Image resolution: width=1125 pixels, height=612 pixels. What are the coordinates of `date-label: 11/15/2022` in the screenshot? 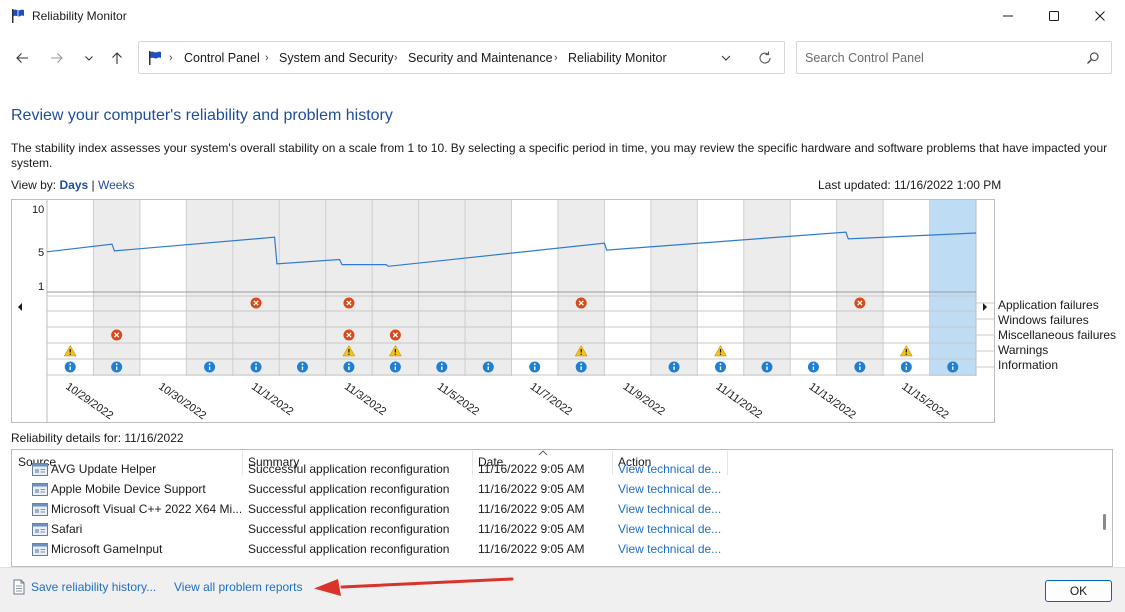 It's located at (924, 401).